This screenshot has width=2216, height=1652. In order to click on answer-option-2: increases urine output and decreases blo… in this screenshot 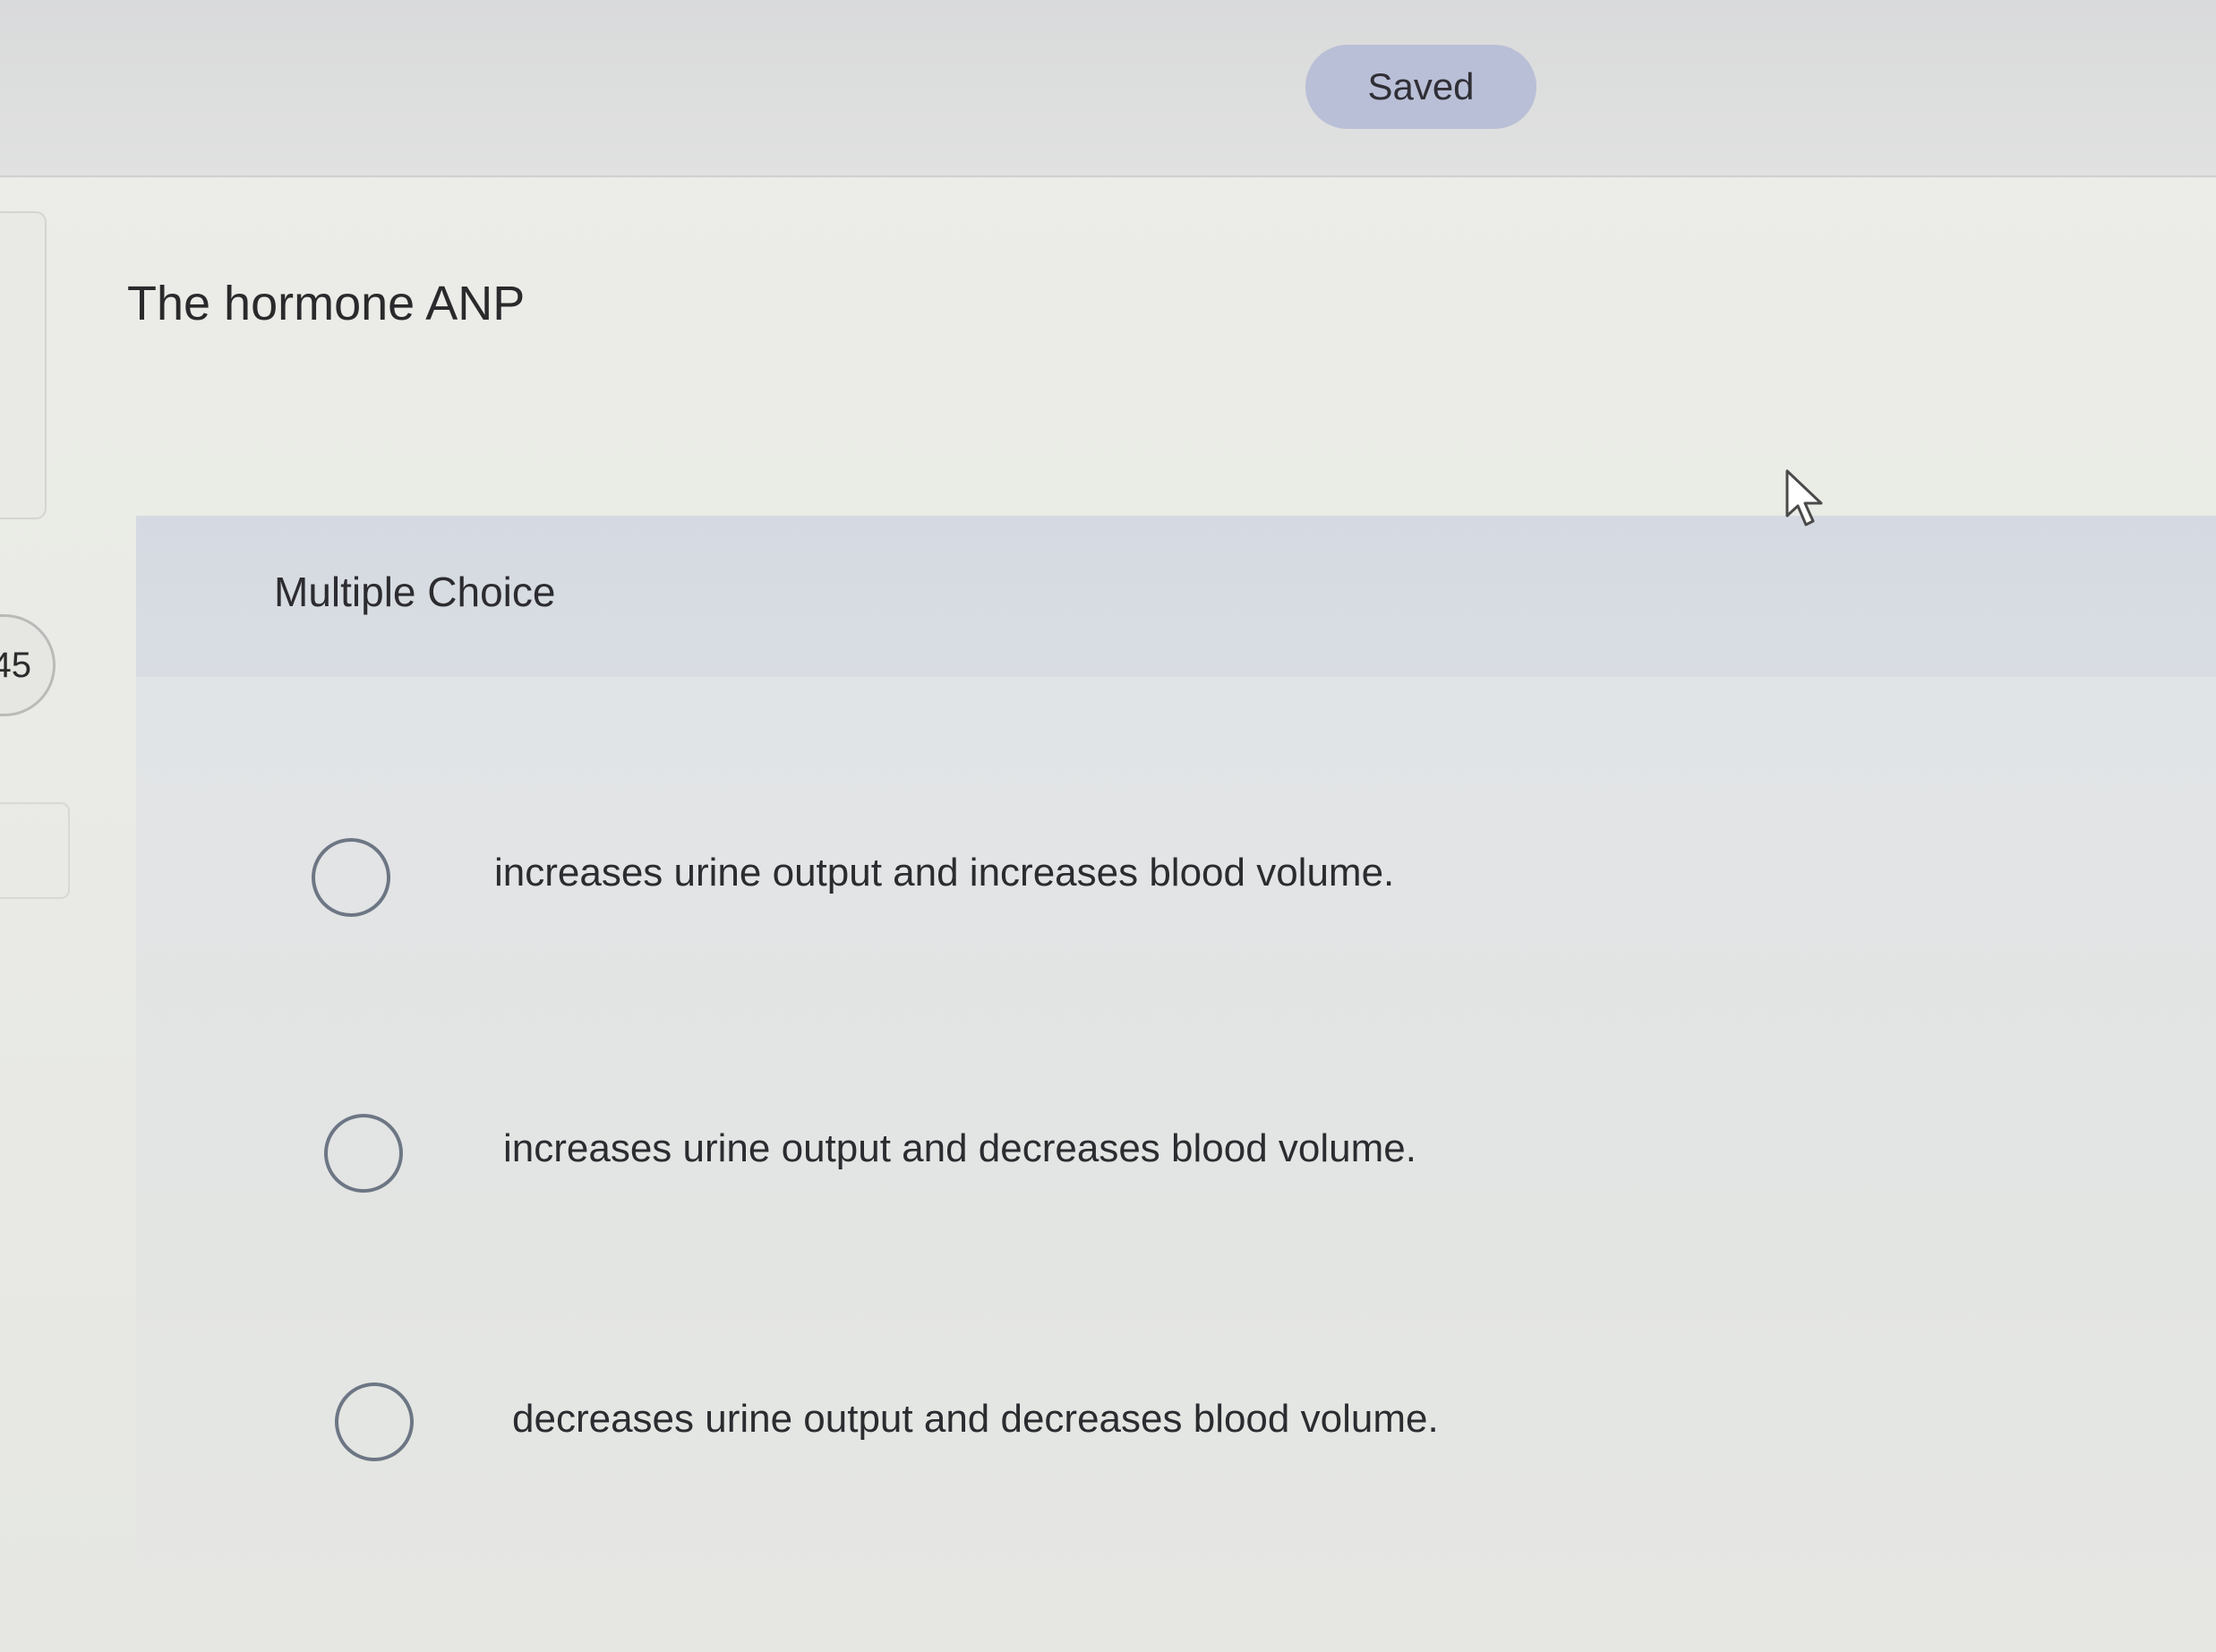, I will do `click(1176, 1158)`.